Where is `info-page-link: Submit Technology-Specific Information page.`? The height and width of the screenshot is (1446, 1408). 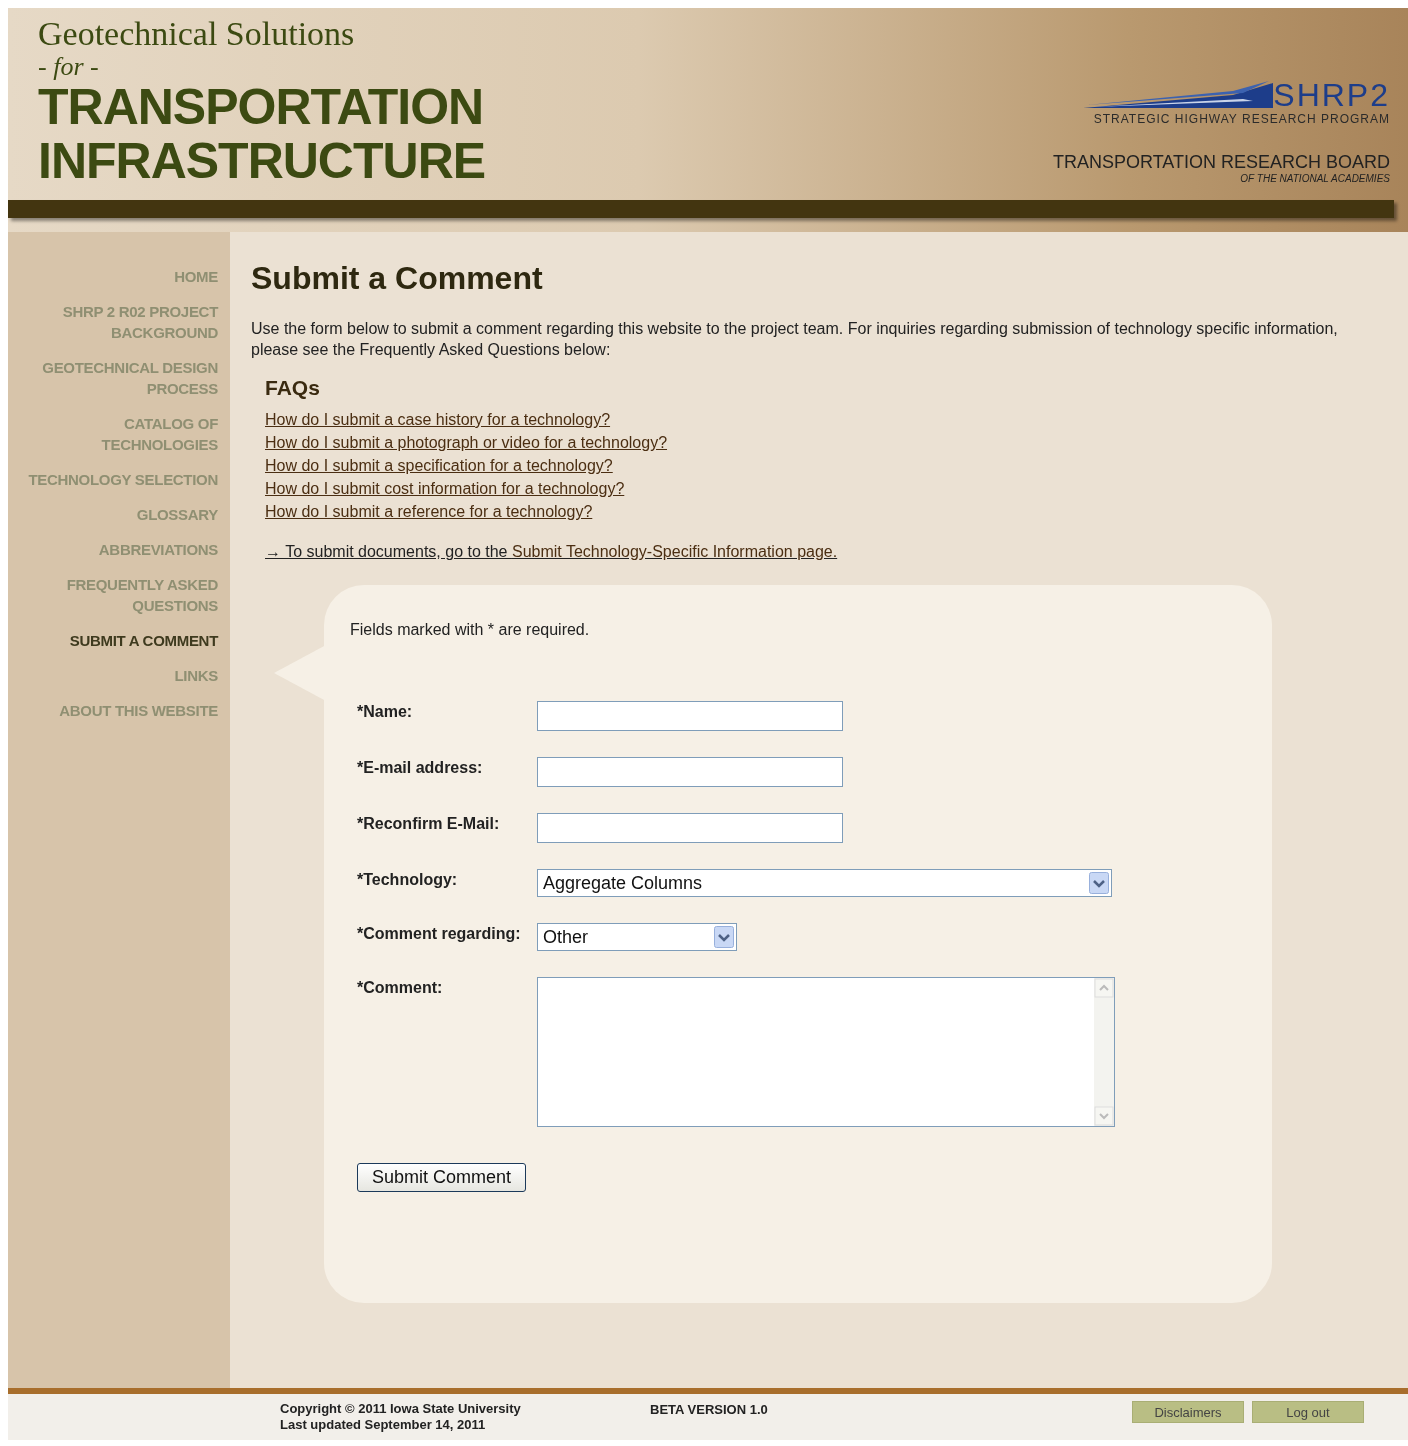
info-page-link: Submit Technology-Specific Information page. is located at coordinates (674, 551).